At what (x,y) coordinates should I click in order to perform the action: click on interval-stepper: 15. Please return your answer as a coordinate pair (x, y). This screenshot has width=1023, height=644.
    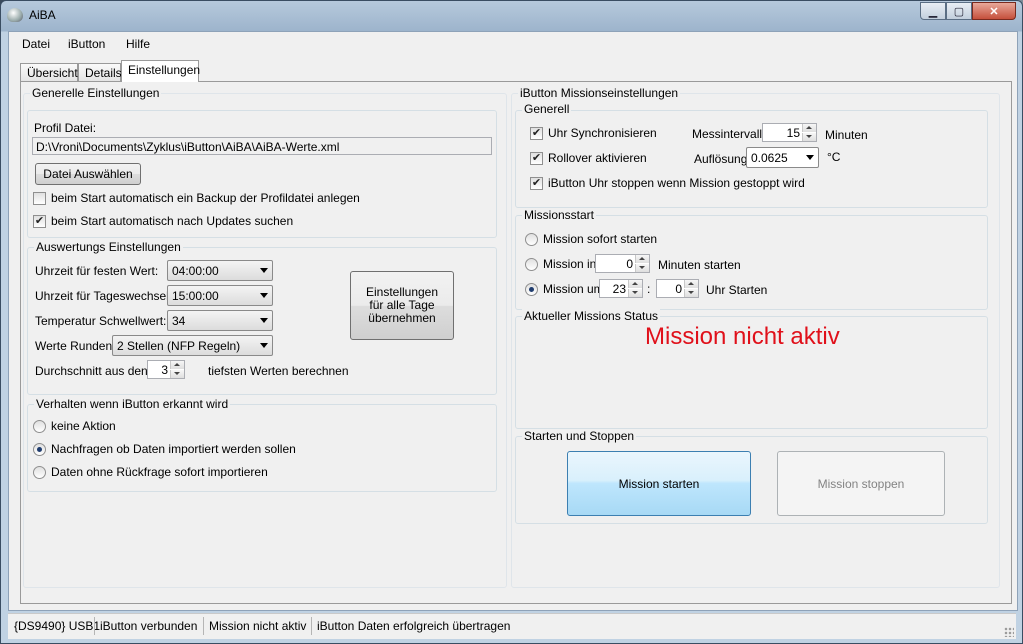
    Looking at the image, I should click on (789, 132).